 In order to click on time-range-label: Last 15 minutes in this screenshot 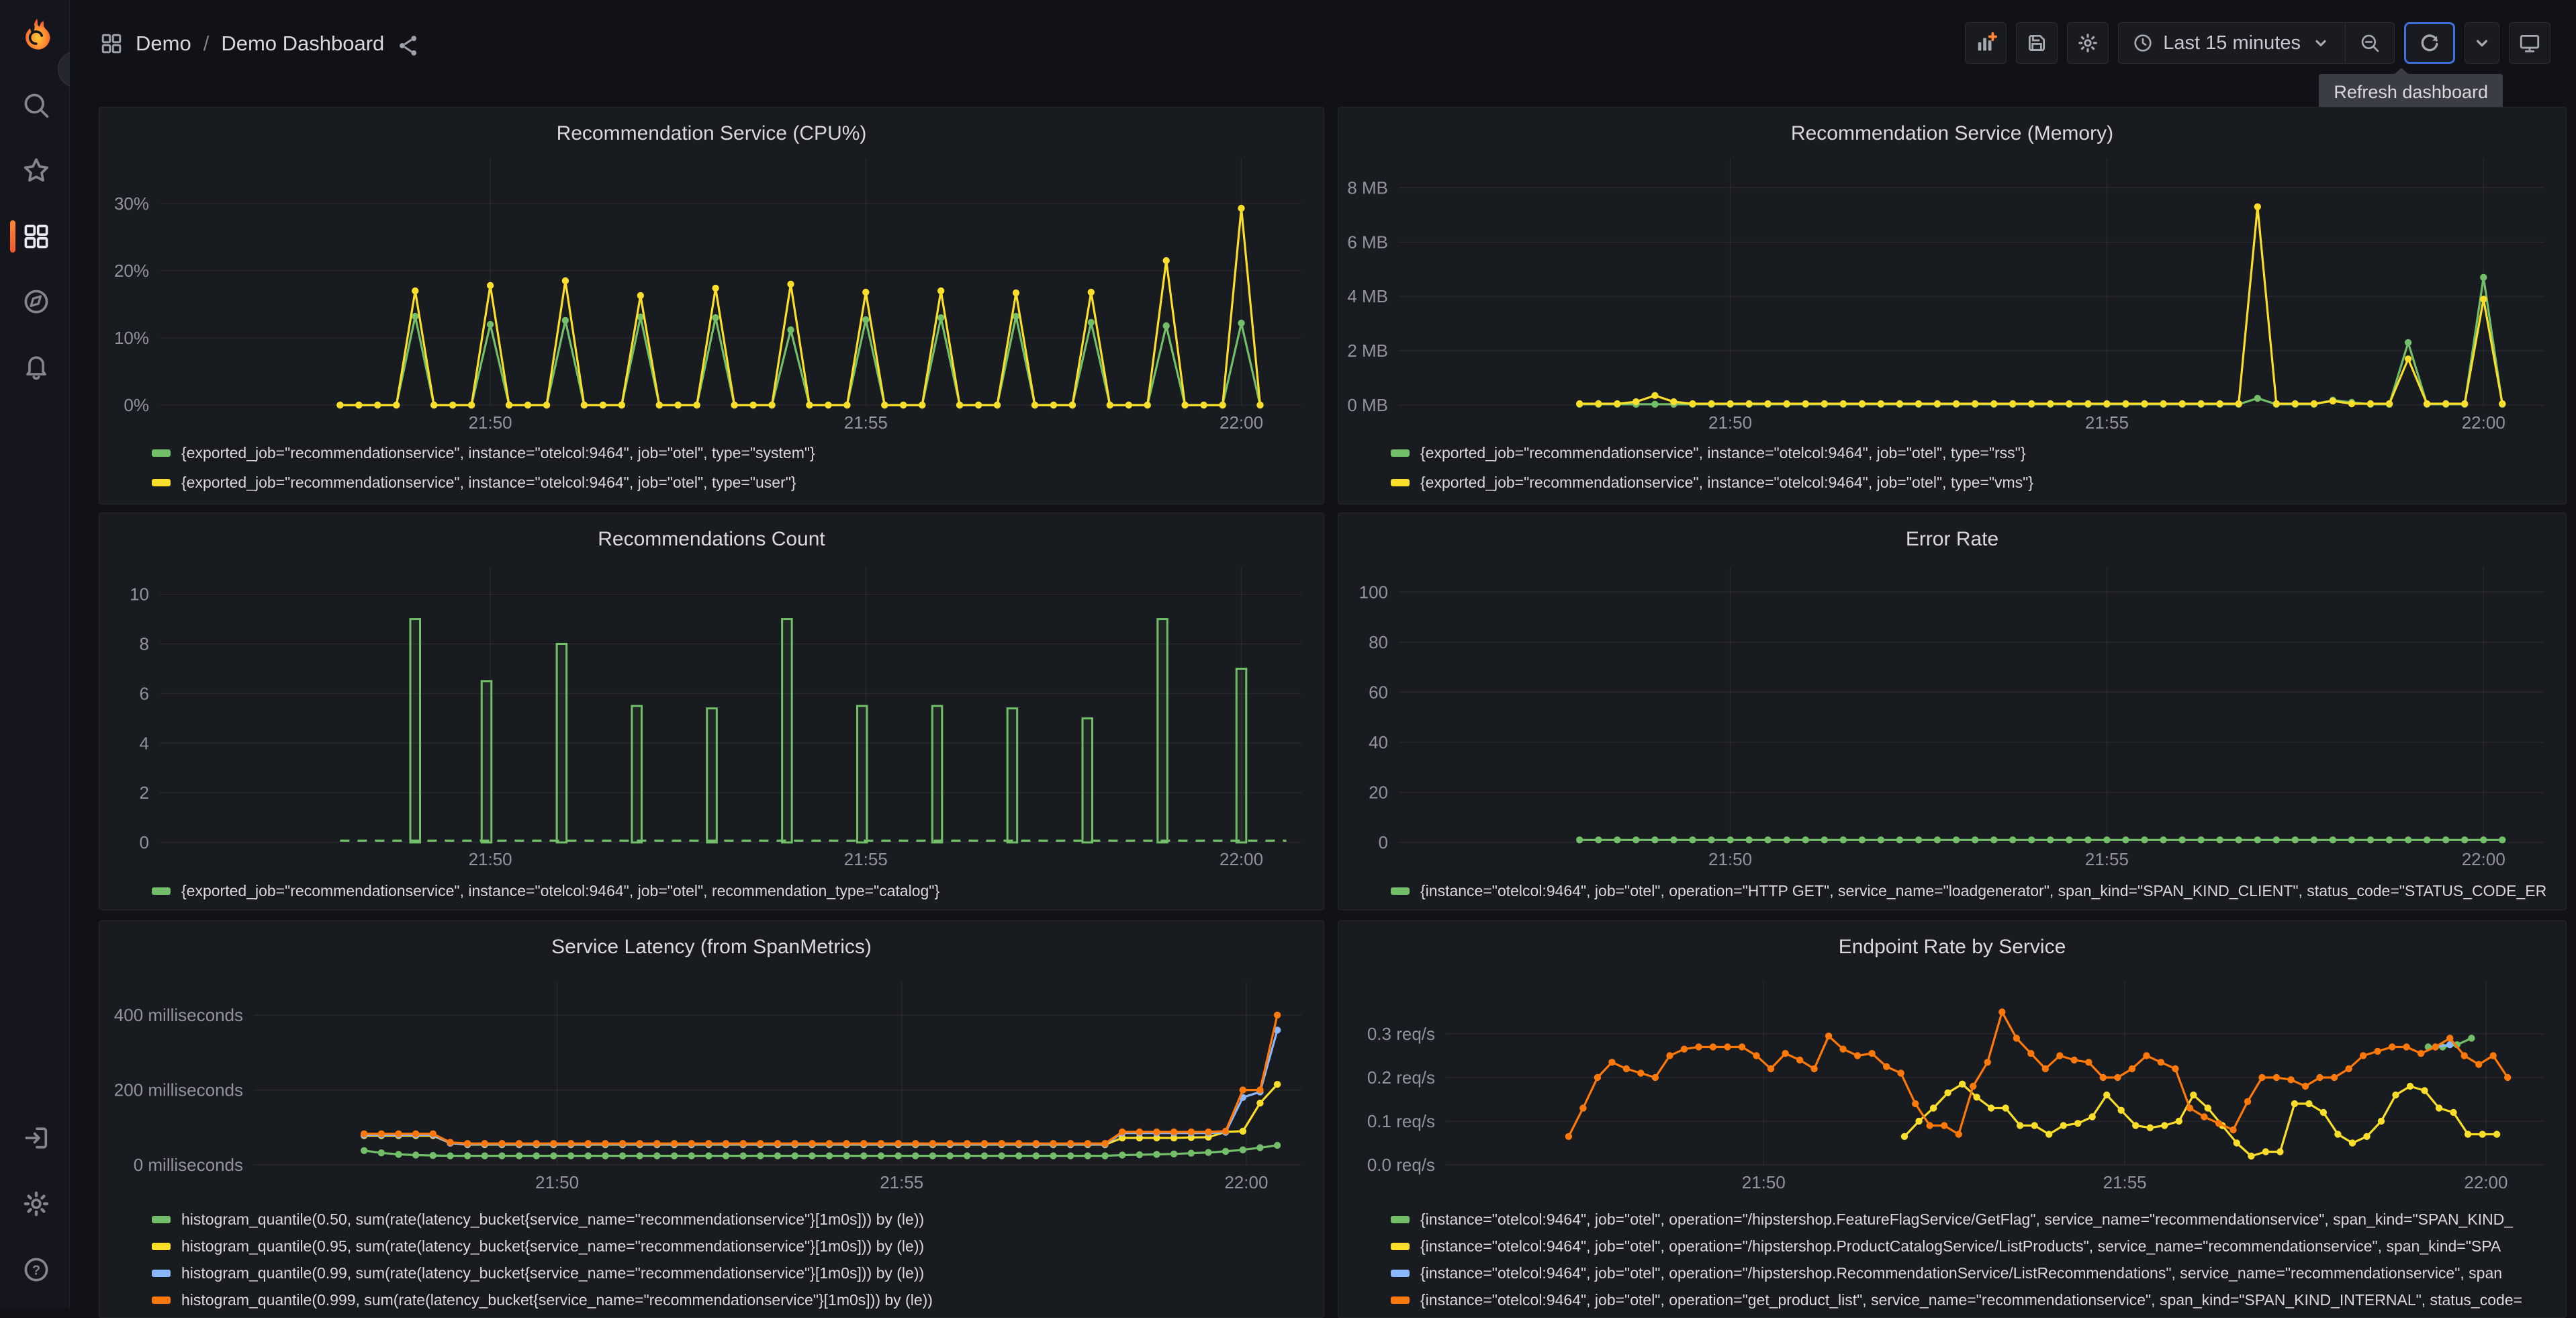, I will do `click(2232, 43)`.